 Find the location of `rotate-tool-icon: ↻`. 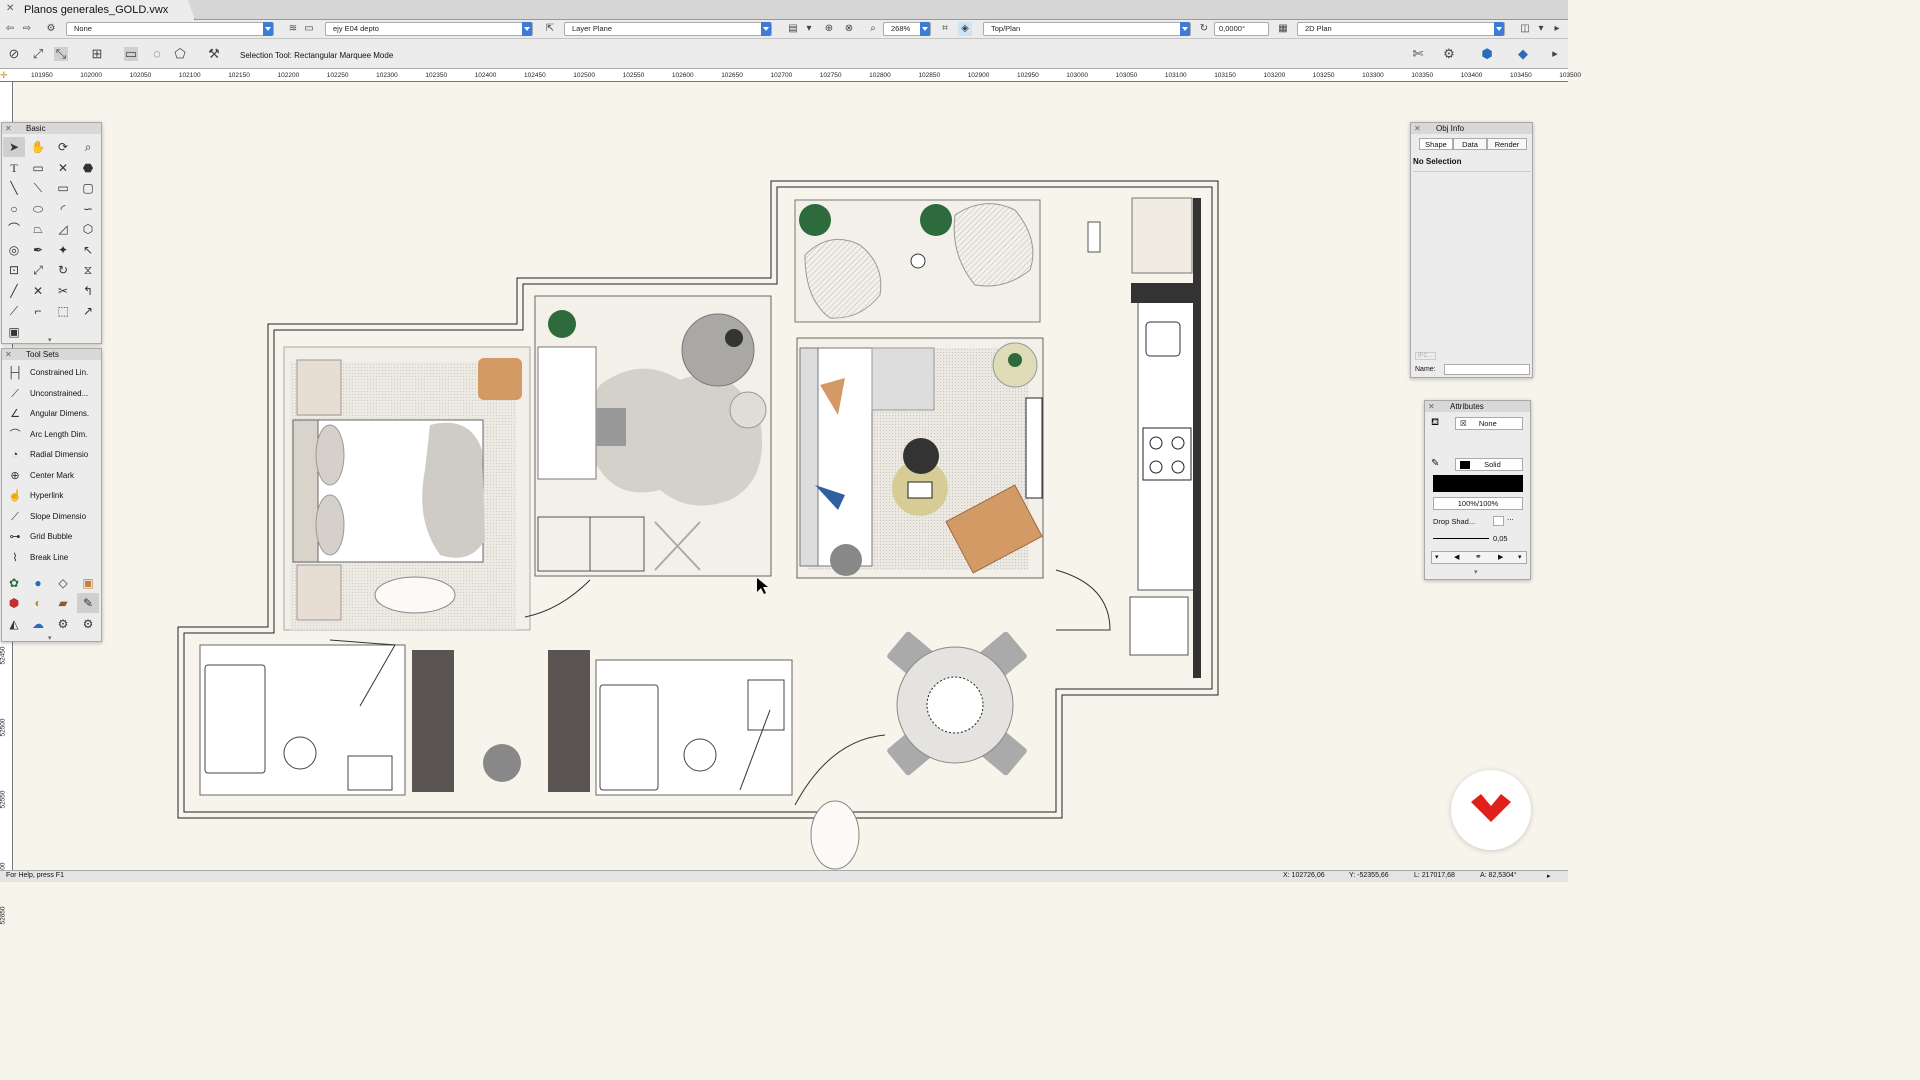

rotate-tool-icon: ↻ is located at coordinates (63, 270).